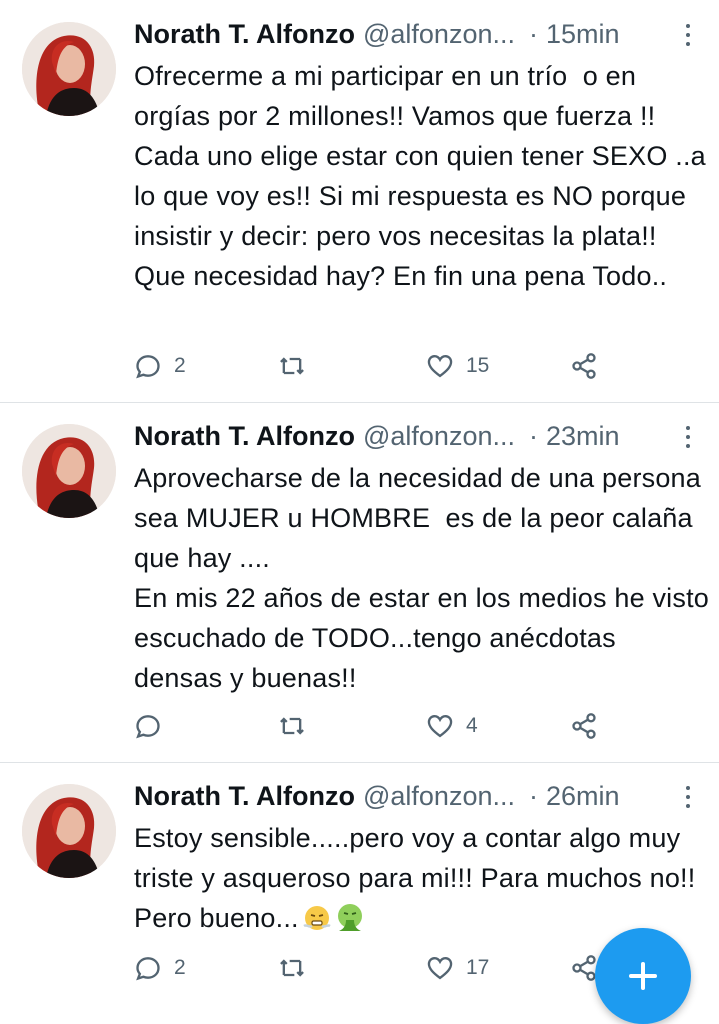 The image size is (719, 1024). I want to click on compose-tweet-button, so click(643, 976).